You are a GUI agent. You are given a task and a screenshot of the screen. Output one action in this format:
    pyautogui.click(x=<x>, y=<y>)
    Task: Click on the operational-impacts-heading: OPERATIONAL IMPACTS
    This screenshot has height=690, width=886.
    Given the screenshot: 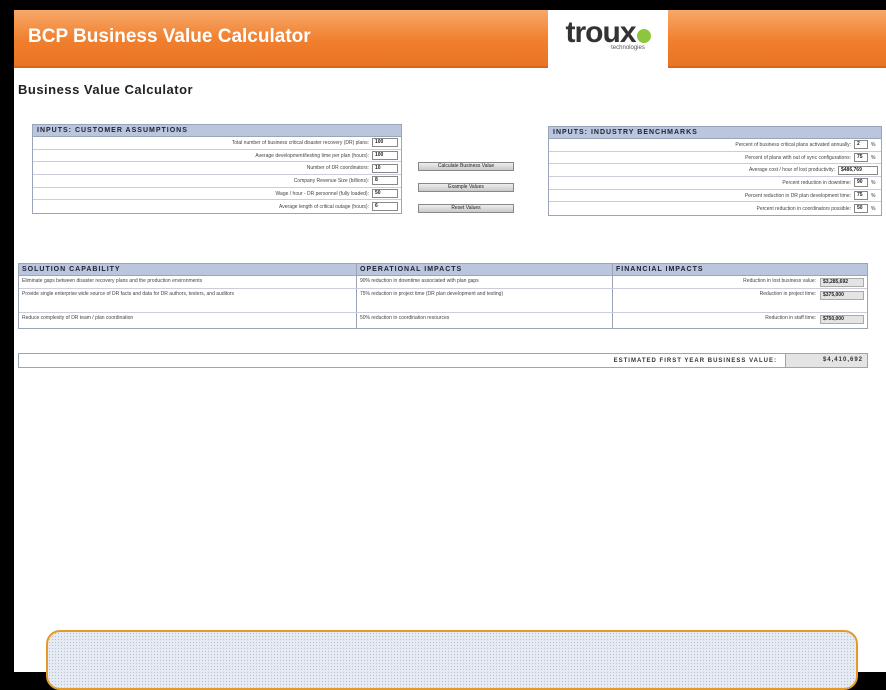 What is the action you would take?
    pyautogui.click(x=485, y=269)
    